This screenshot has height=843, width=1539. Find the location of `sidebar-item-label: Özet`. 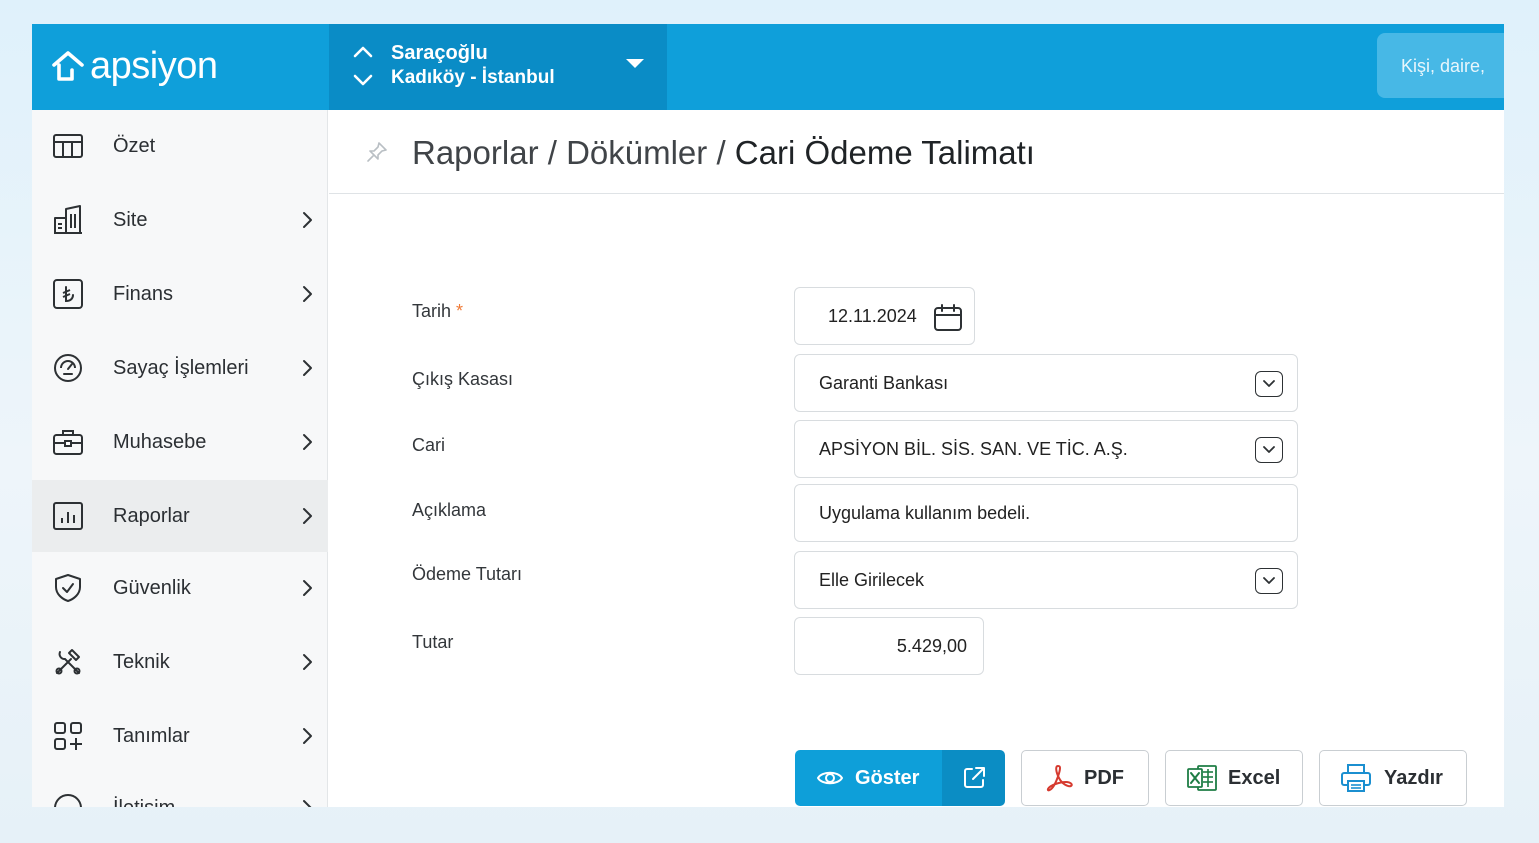

sidebar-item-label: Özet is located at coordinates (134, 145).